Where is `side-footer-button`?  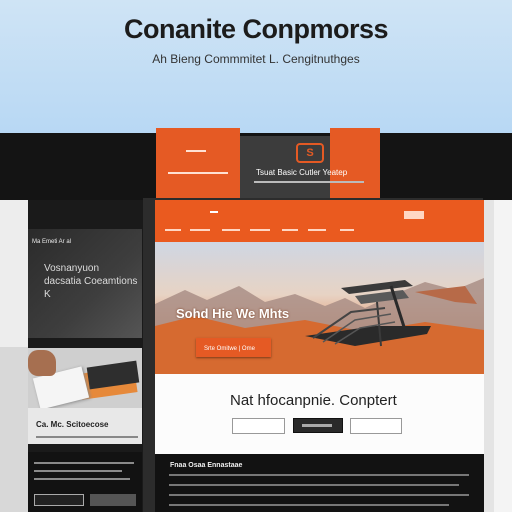 side-footer-button is located at coordinates (59, 500).